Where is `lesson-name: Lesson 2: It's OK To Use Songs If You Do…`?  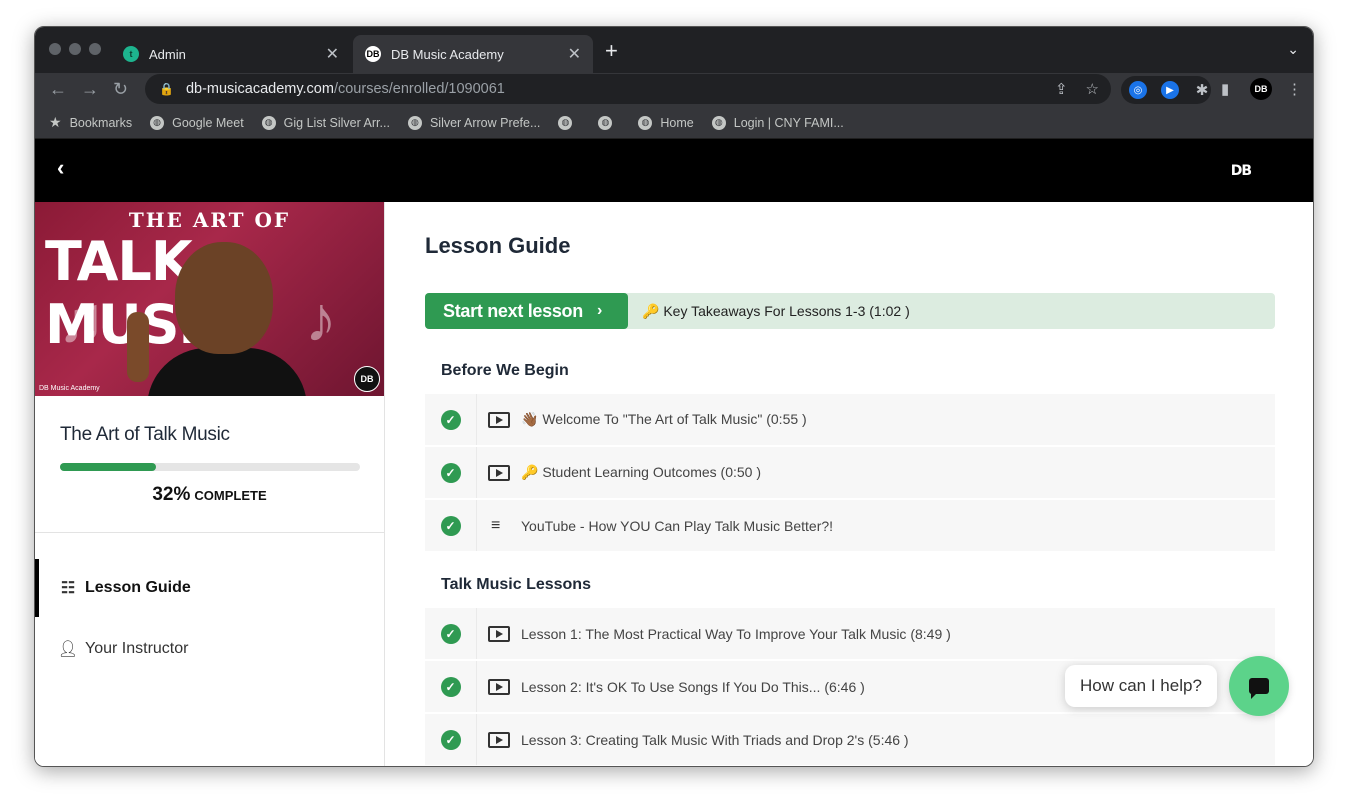
lesson-name: Lesson 2: It's OK To Use Songs If You Do… is located at coordinates (693, 686).